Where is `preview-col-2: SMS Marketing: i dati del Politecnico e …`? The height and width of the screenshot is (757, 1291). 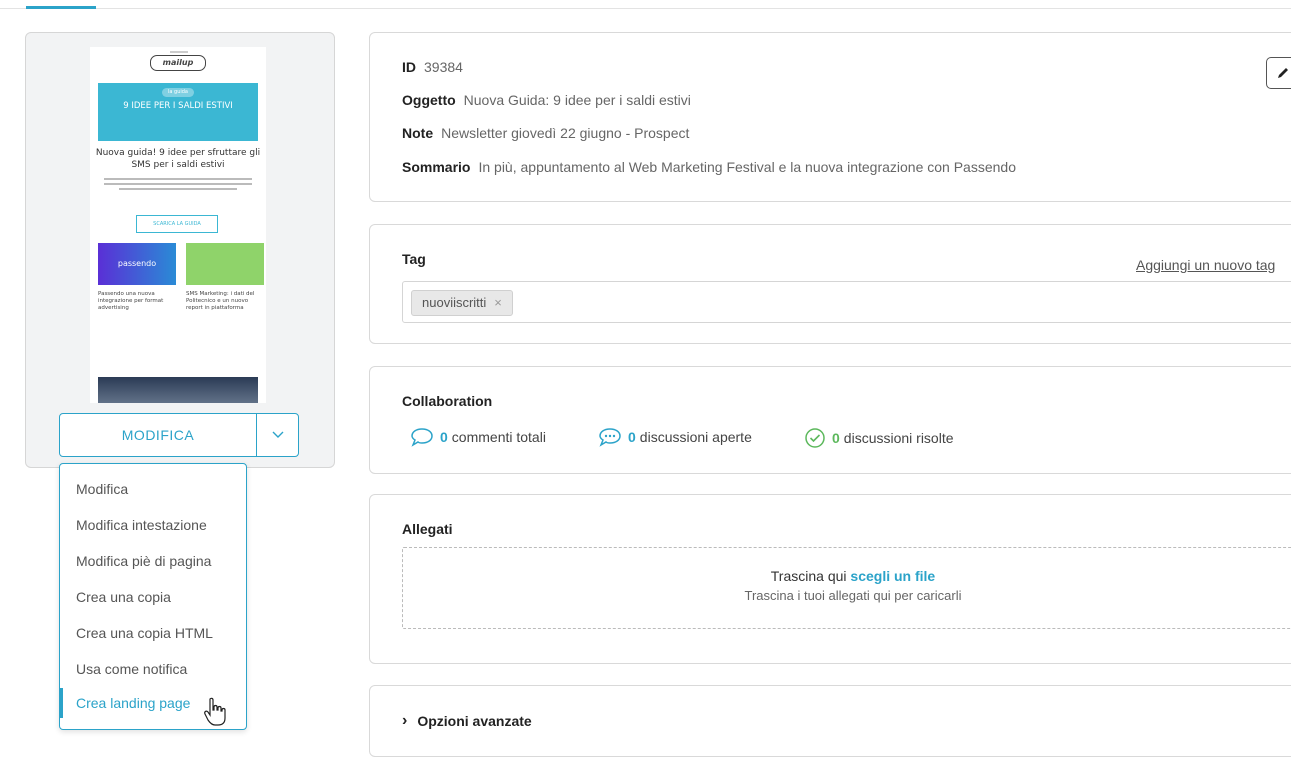 preview-col-2: SMS Marketing: i dati del Politecnico e … is located at coordinates (220, 301).